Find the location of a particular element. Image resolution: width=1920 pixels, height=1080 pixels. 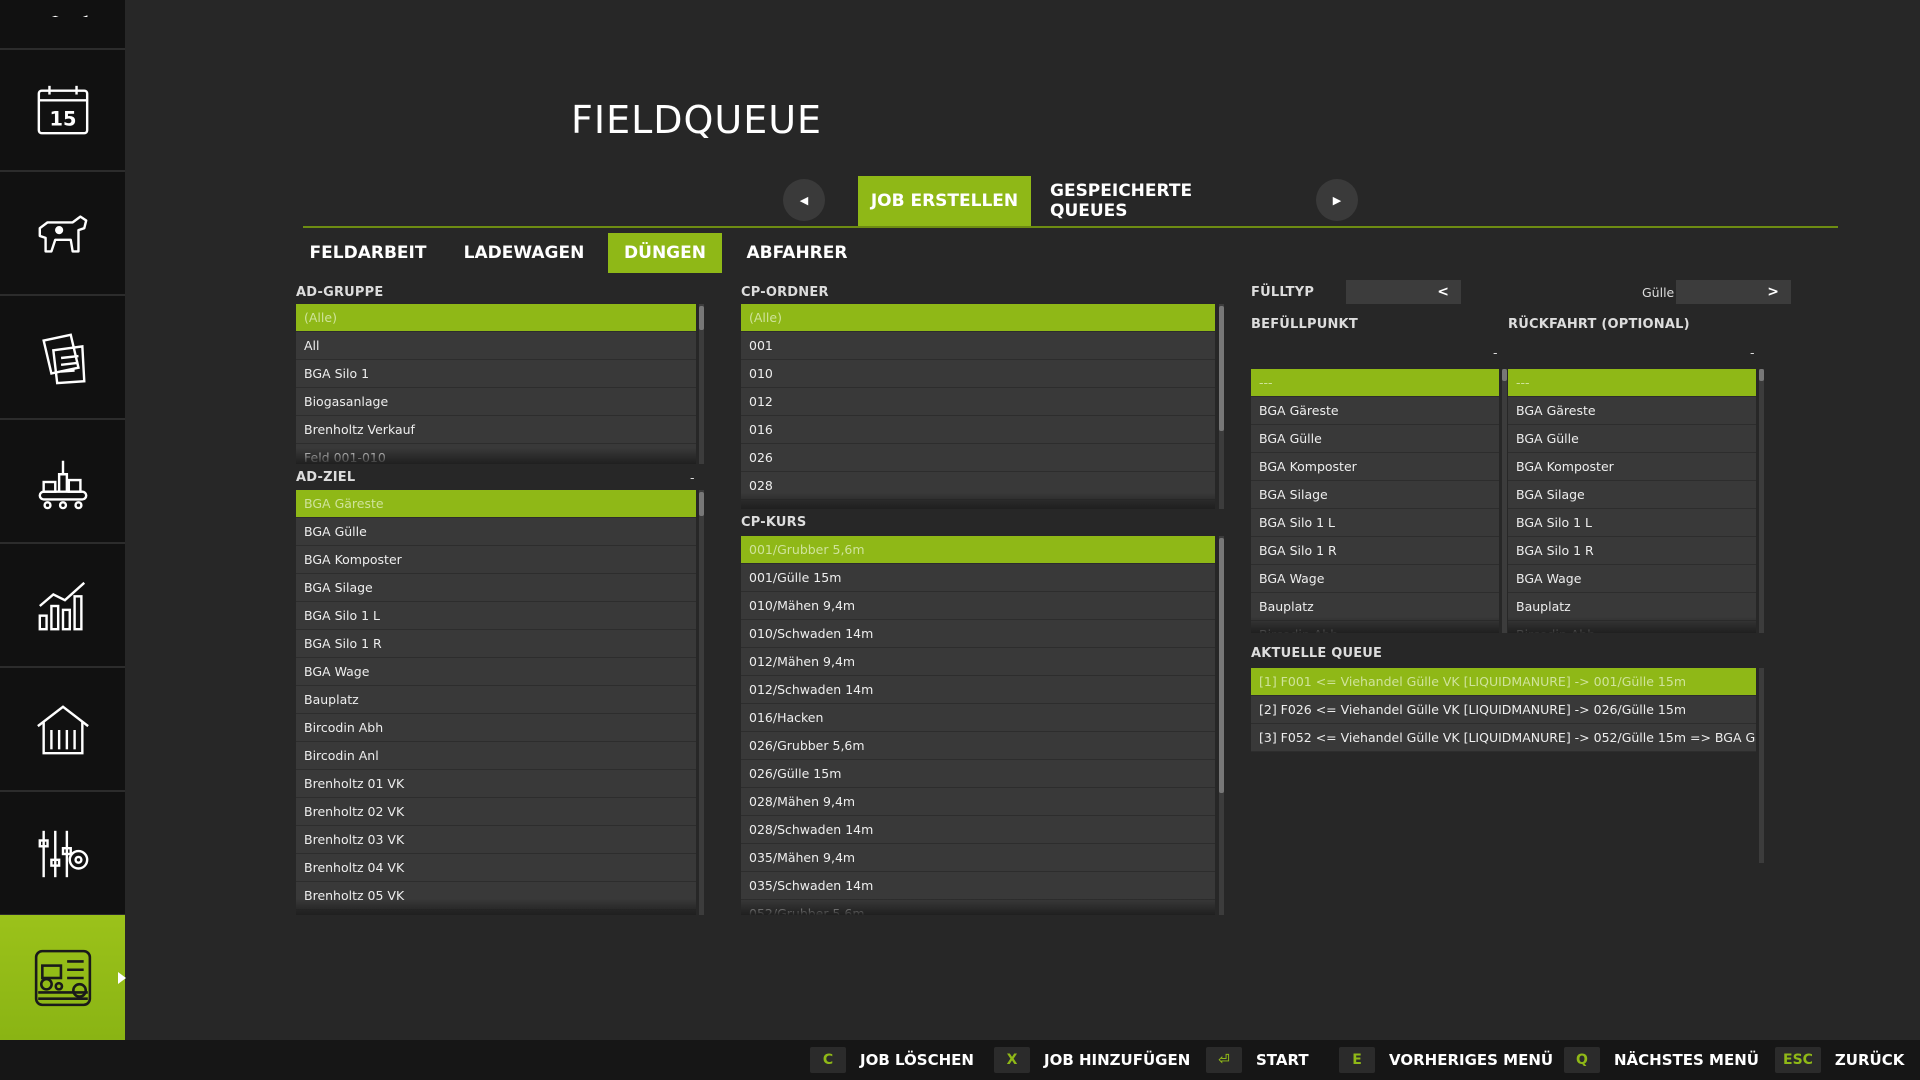

ad-ziel-item: Bircodin Anl is located at coordinates (496, 756).